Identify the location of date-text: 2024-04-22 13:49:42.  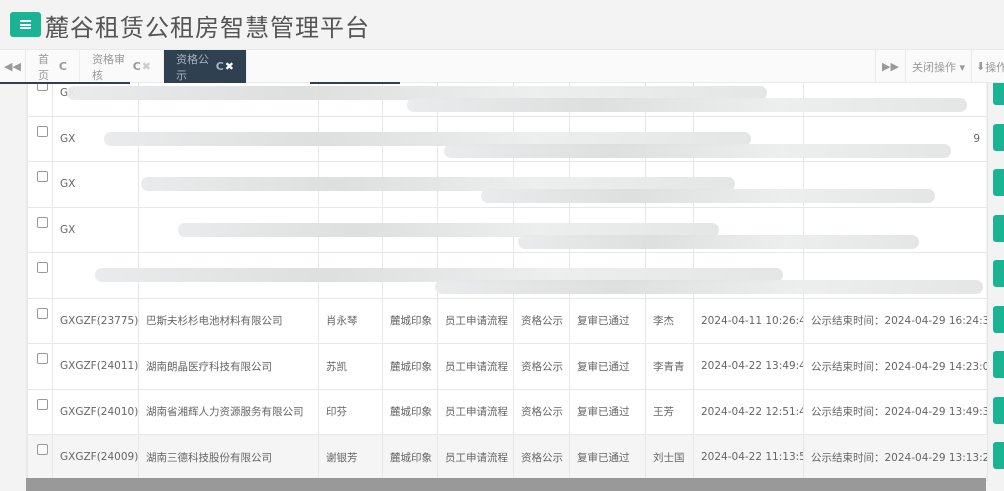
(752, 366).